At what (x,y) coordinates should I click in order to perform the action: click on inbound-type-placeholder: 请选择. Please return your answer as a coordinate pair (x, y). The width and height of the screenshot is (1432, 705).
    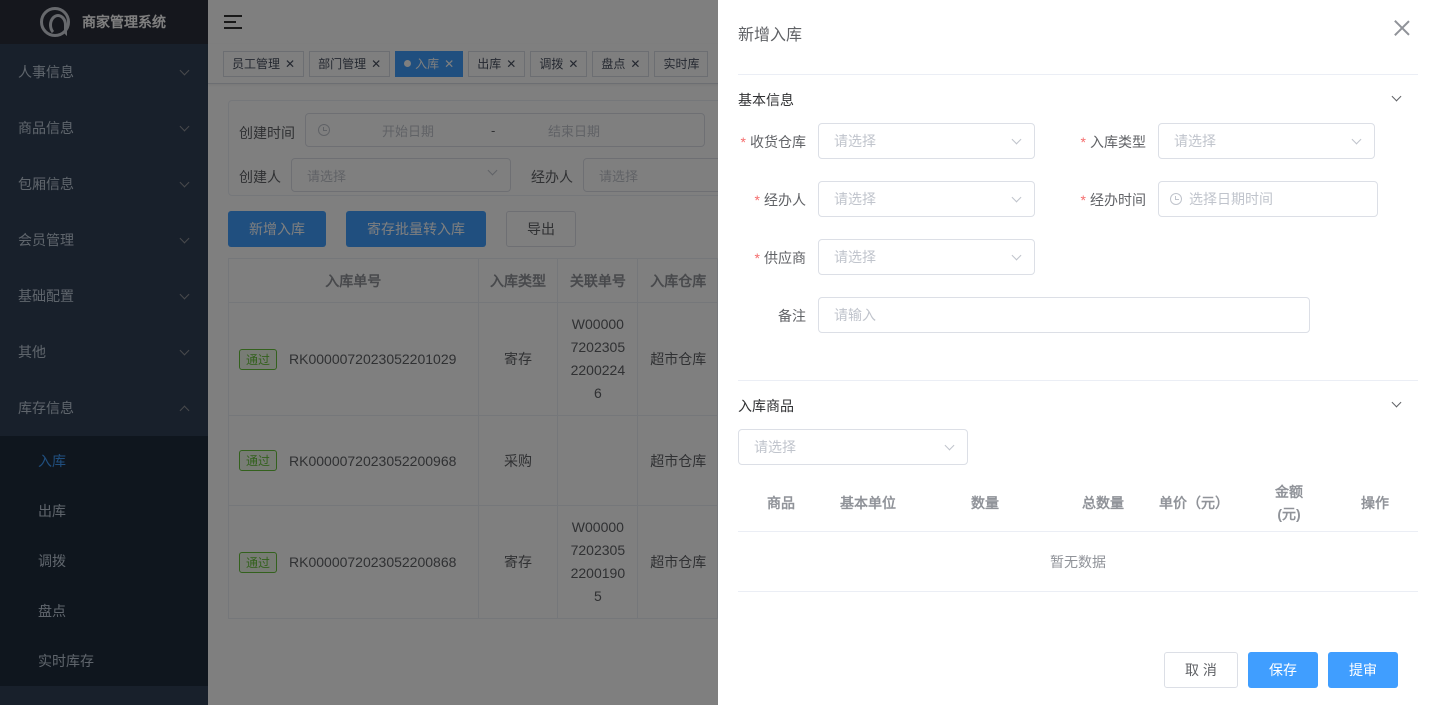
    Looking at the image, I should click on (1195, 141).